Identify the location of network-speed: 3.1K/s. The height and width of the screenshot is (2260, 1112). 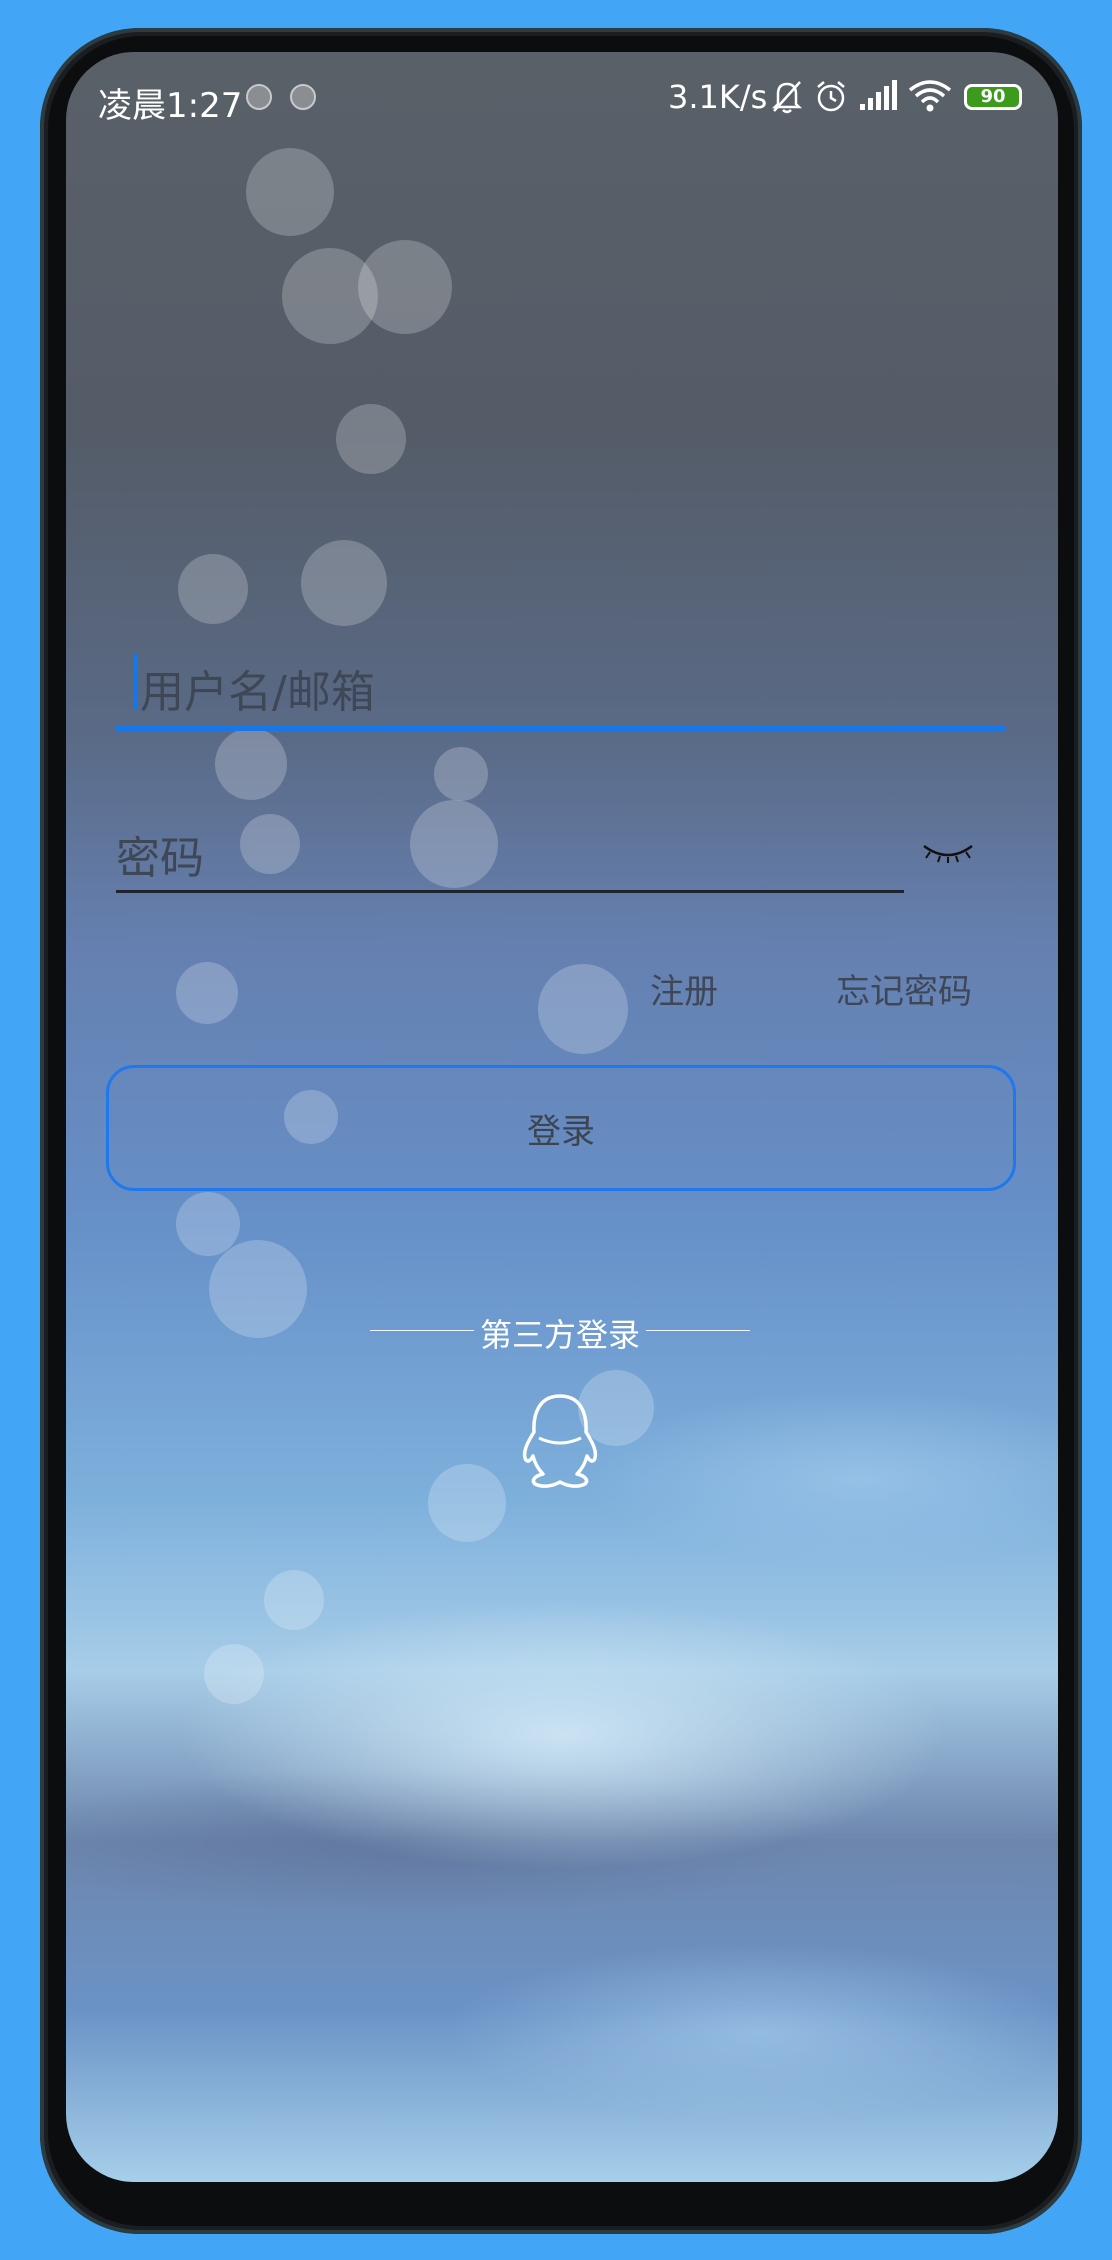
(718, 97).